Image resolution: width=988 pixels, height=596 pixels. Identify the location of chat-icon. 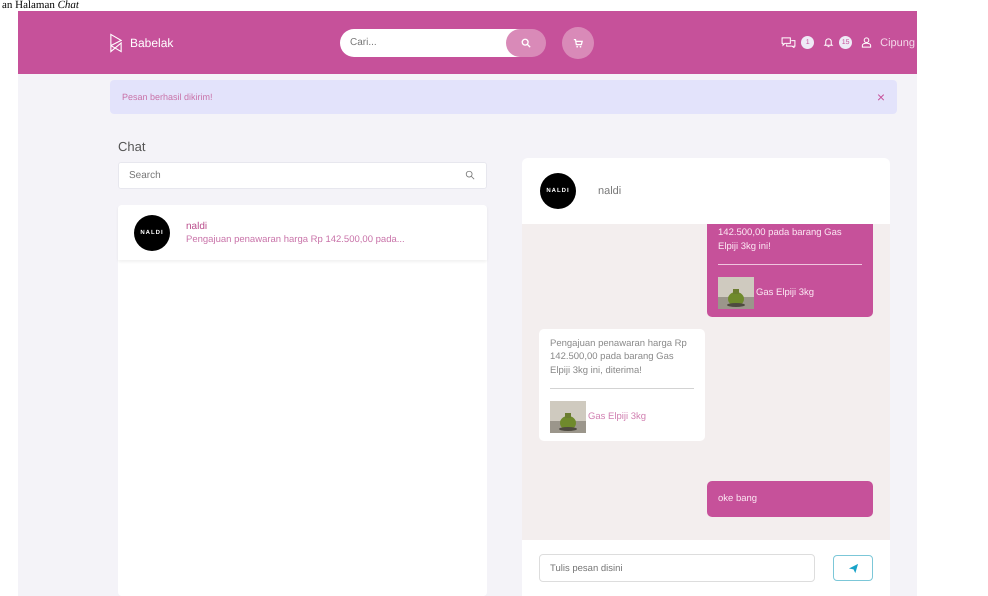
(788, 42).